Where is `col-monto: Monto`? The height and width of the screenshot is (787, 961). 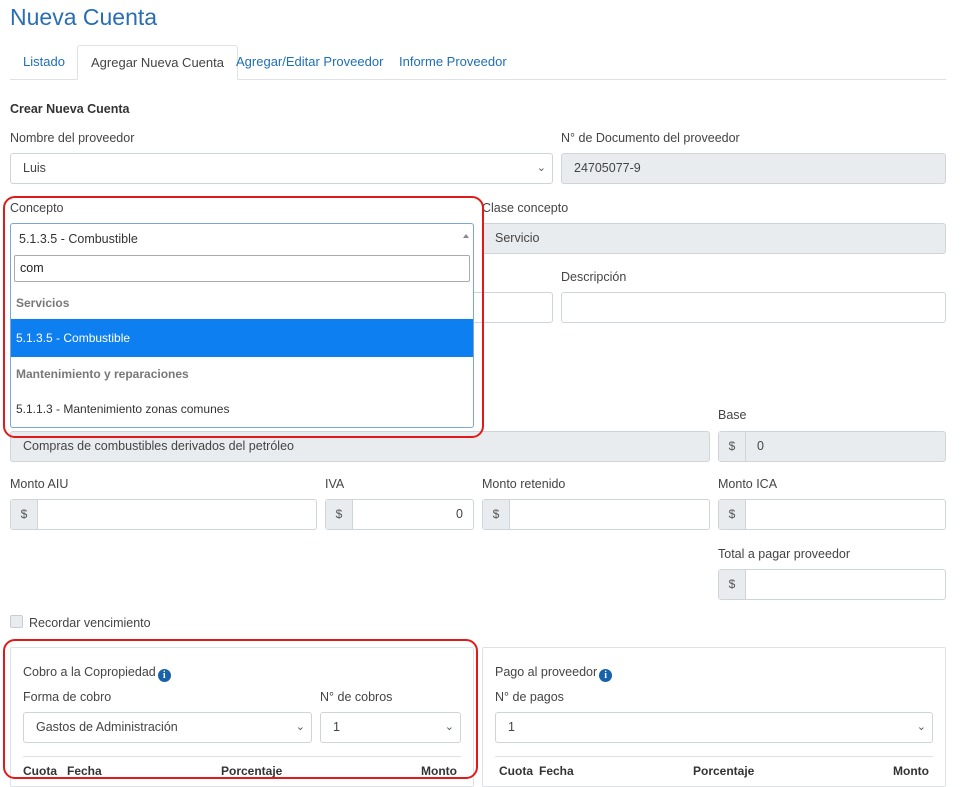
col-monto: Monto is located at coordinates (911, 771).